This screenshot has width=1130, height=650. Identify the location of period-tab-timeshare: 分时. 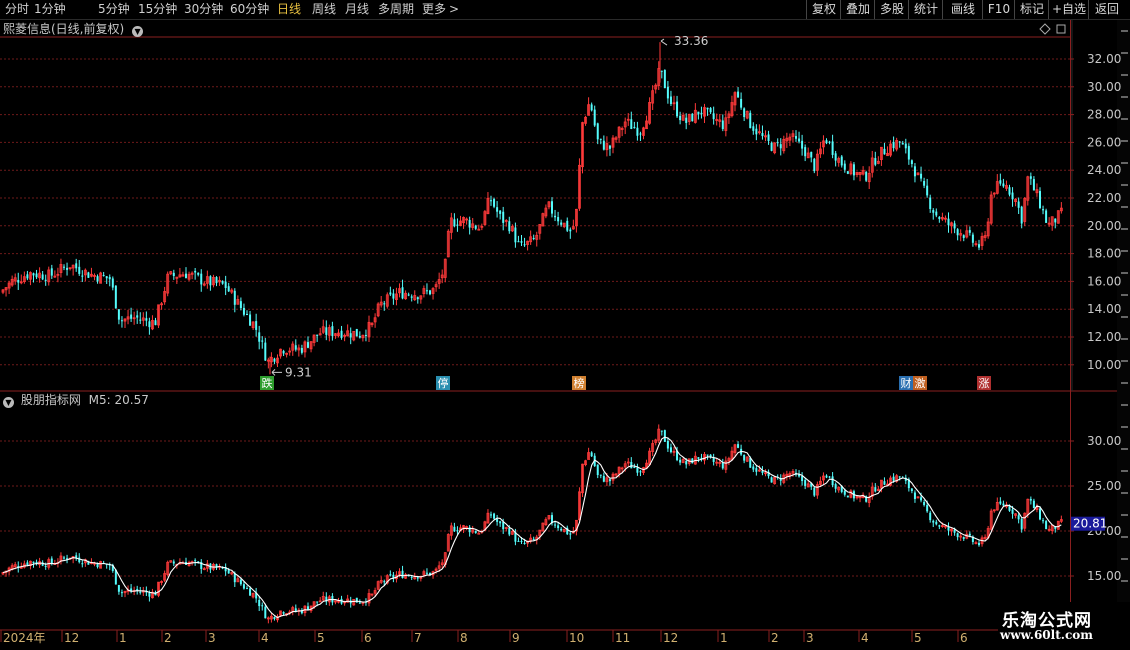
(17, 9).